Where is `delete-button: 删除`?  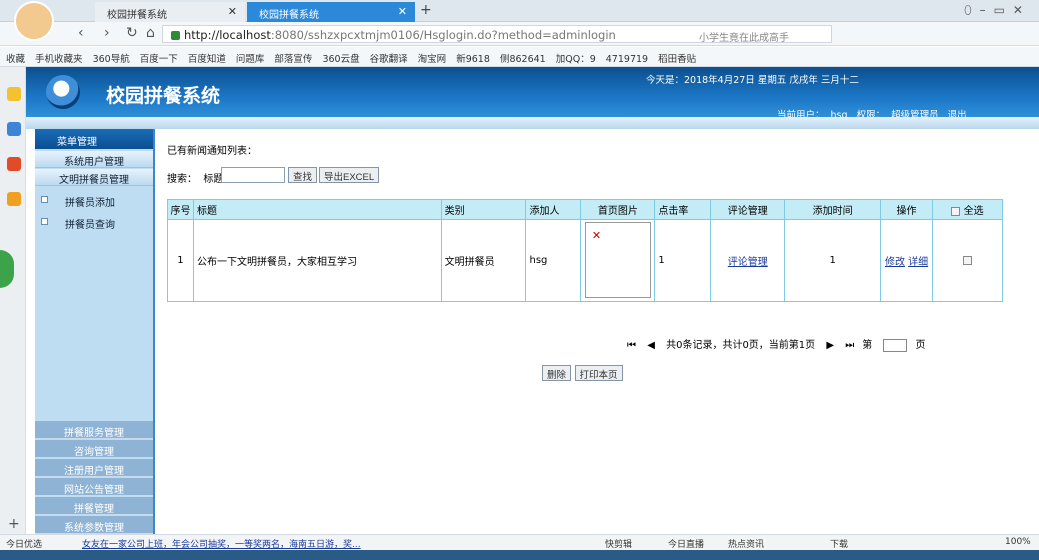 delete-button: 删除 is located at coordinates (557, 373).